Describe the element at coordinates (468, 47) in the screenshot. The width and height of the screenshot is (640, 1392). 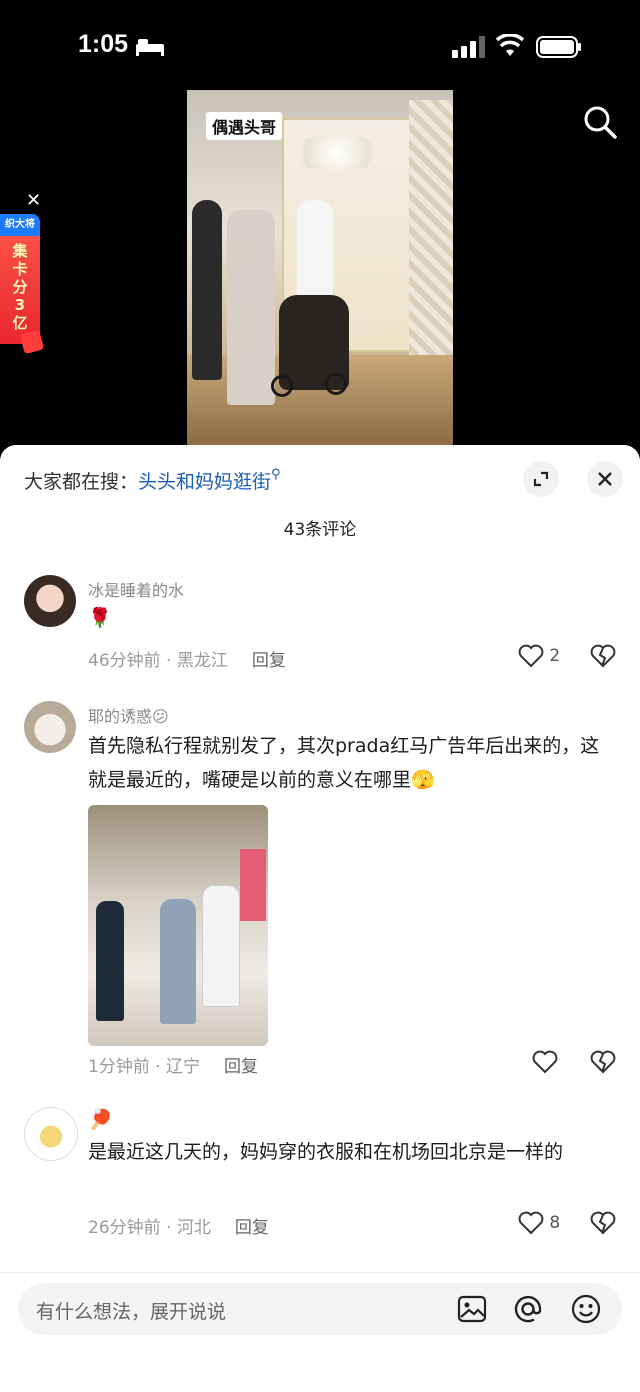
I see `cellular-signal-icon` at that location.